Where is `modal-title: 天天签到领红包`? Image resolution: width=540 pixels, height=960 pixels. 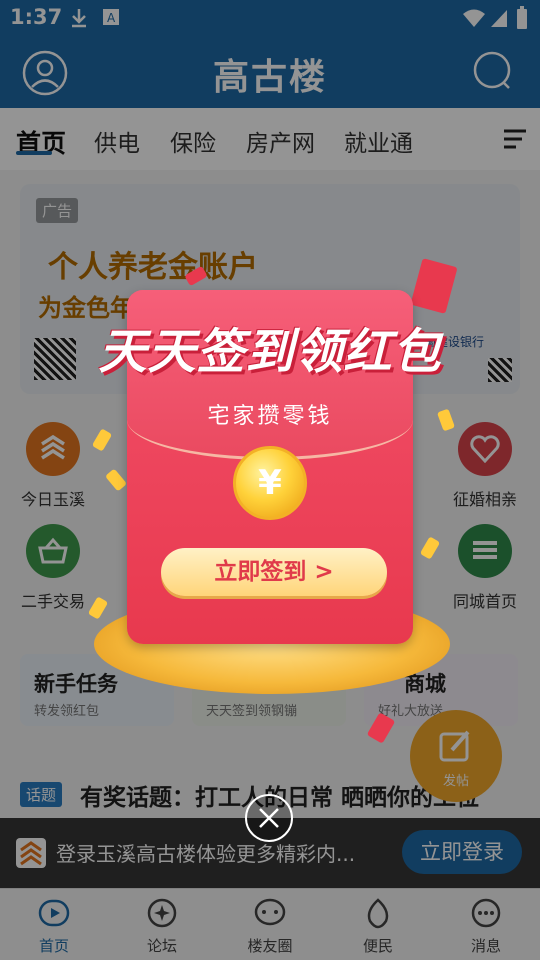 modal-title: 天天签到领红包 is located at coordinates (270, 352).